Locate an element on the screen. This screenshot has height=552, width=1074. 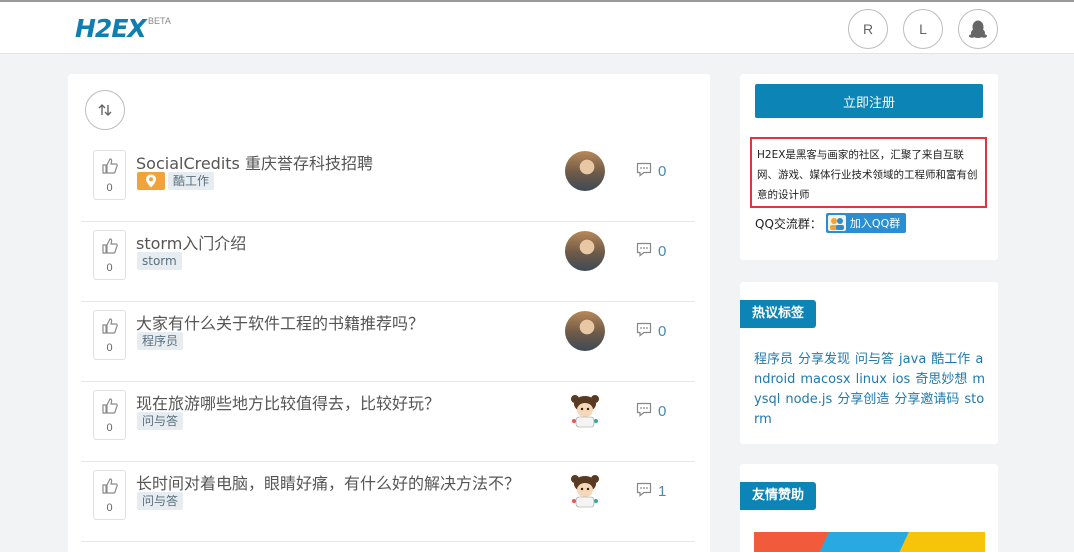
qq-login-button is located at coordinates (978, 29).